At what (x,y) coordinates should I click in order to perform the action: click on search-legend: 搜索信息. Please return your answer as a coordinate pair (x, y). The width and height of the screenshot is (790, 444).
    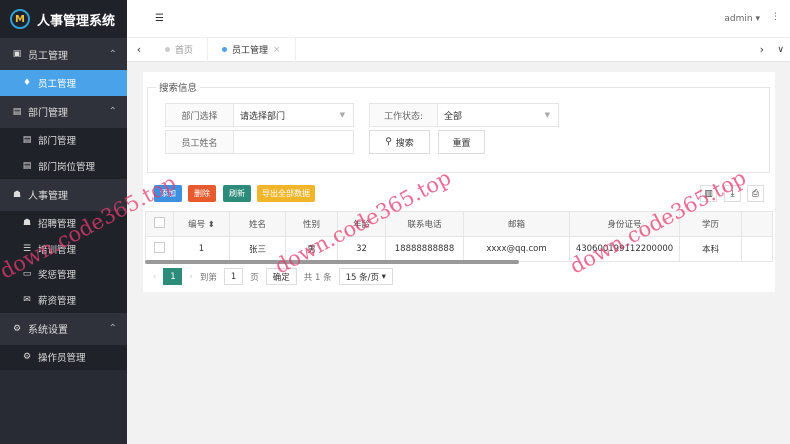
    Looking at the image, I should click on (178, 88).